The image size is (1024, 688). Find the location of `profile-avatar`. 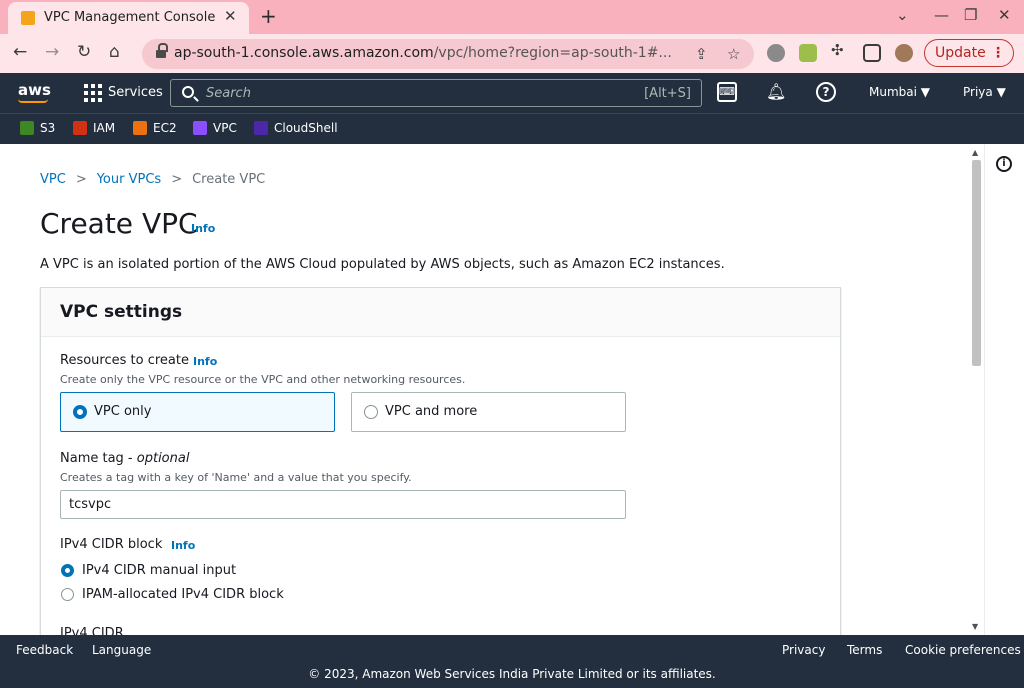

profile-avatar is located at coordinates (904, 53).